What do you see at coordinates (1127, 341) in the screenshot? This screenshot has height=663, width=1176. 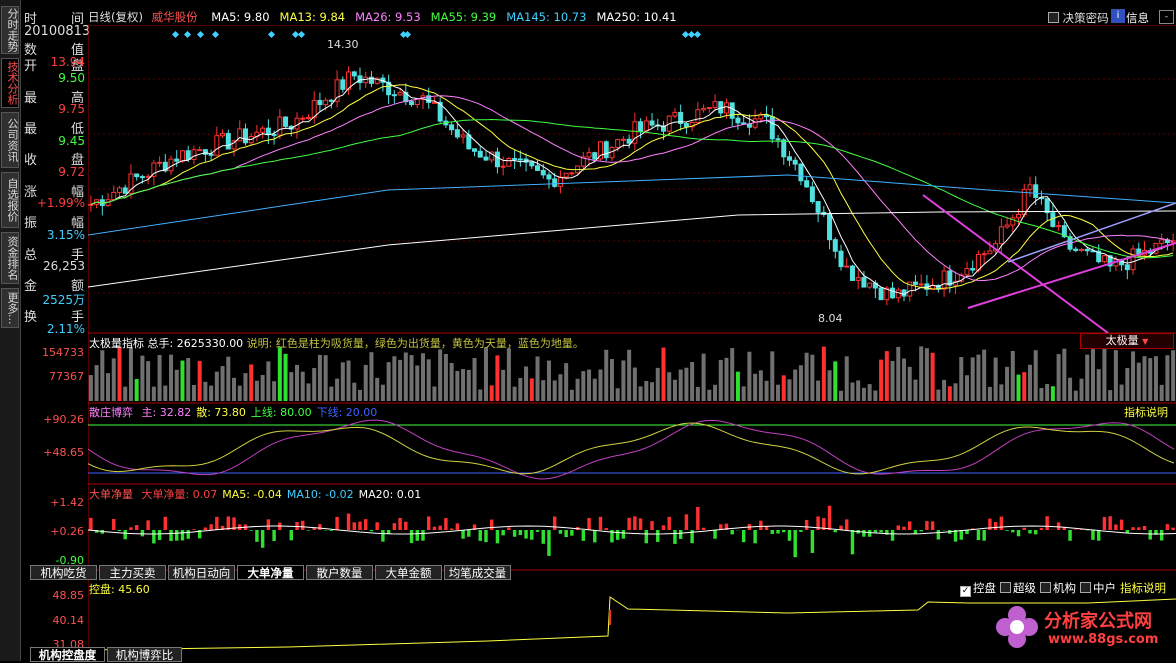 I see `indicator-selector: 太极量 ▼` at bounding box center [1127, 341].